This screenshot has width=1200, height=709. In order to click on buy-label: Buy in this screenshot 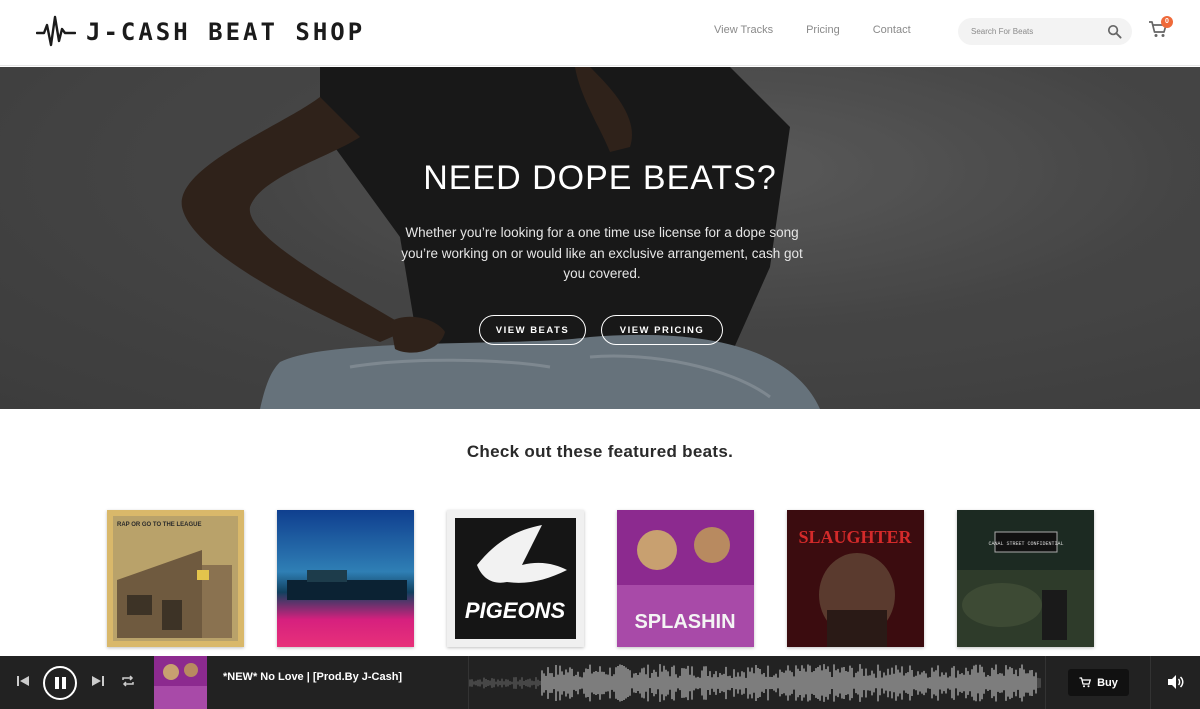, I will do `click(1107, 682)`.